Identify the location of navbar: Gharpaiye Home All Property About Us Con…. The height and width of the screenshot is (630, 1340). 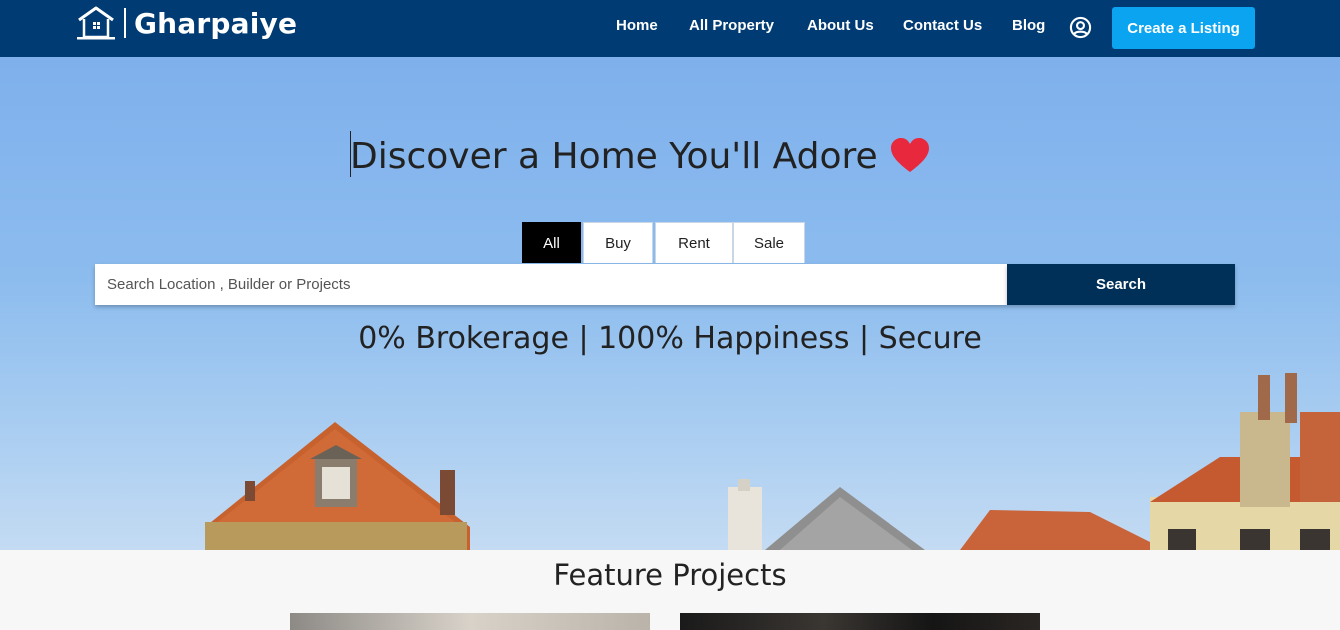
(670, 28).